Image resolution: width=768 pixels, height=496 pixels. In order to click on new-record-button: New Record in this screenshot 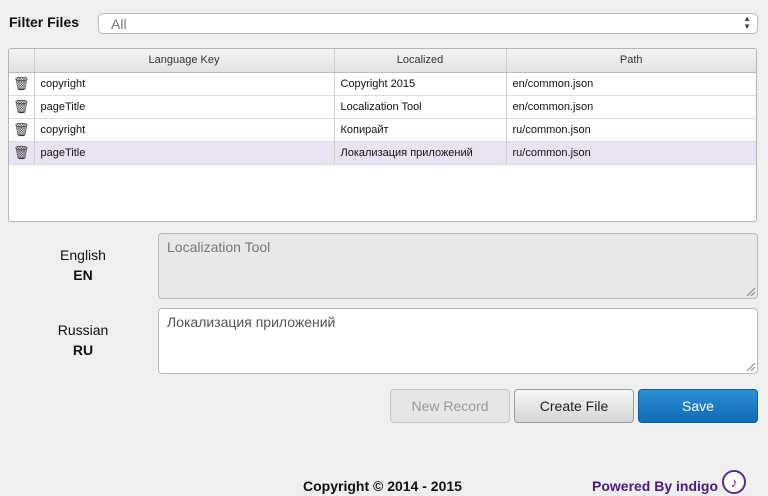, I will do `click(450, 406)`.